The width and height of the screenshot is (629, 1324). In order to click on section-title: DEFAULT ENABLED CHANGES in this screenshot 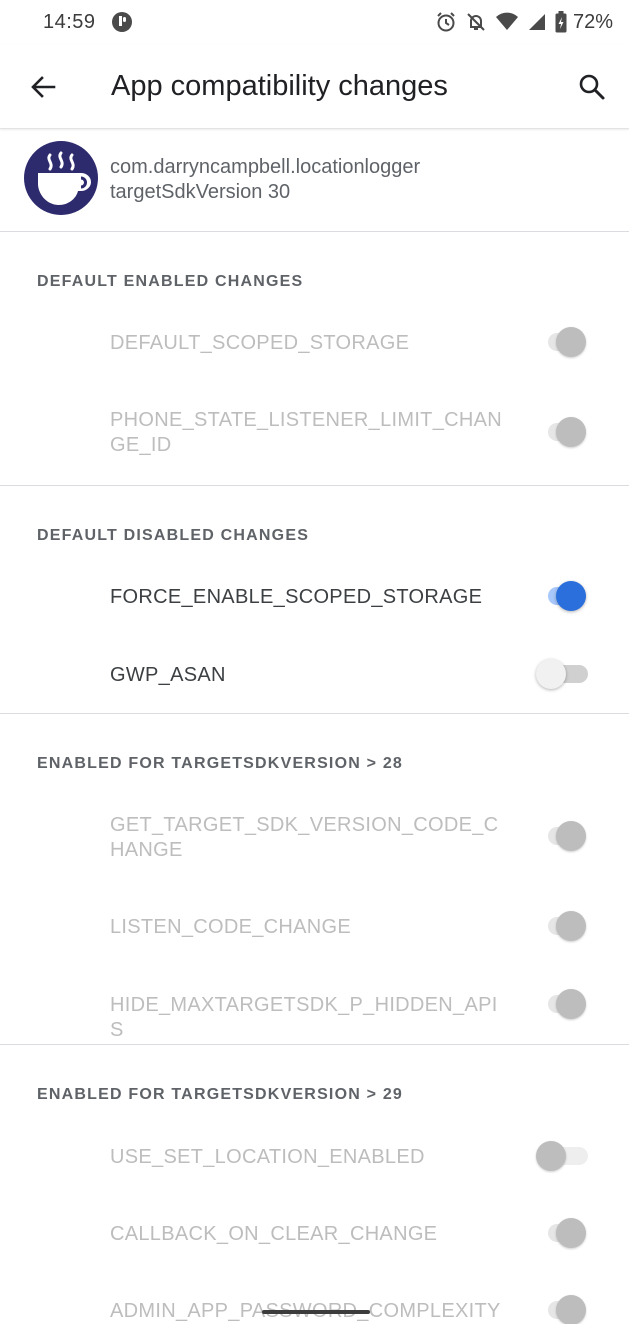, I will do `click(170, 281)`.